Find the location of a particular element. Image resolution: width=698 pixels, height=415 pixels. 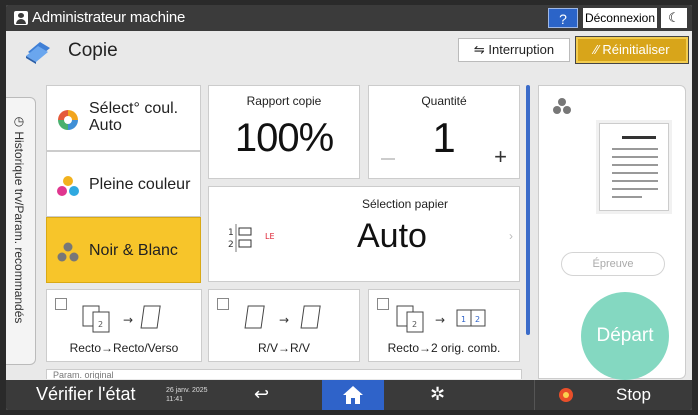

quantity-title: Quantité is located at coordinates (444, 101).